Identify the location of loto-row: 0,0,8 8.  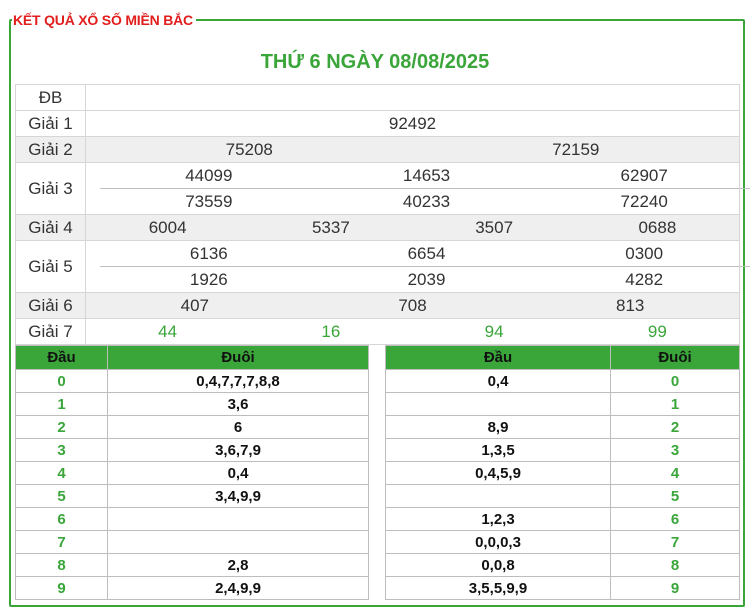
(562, 565).